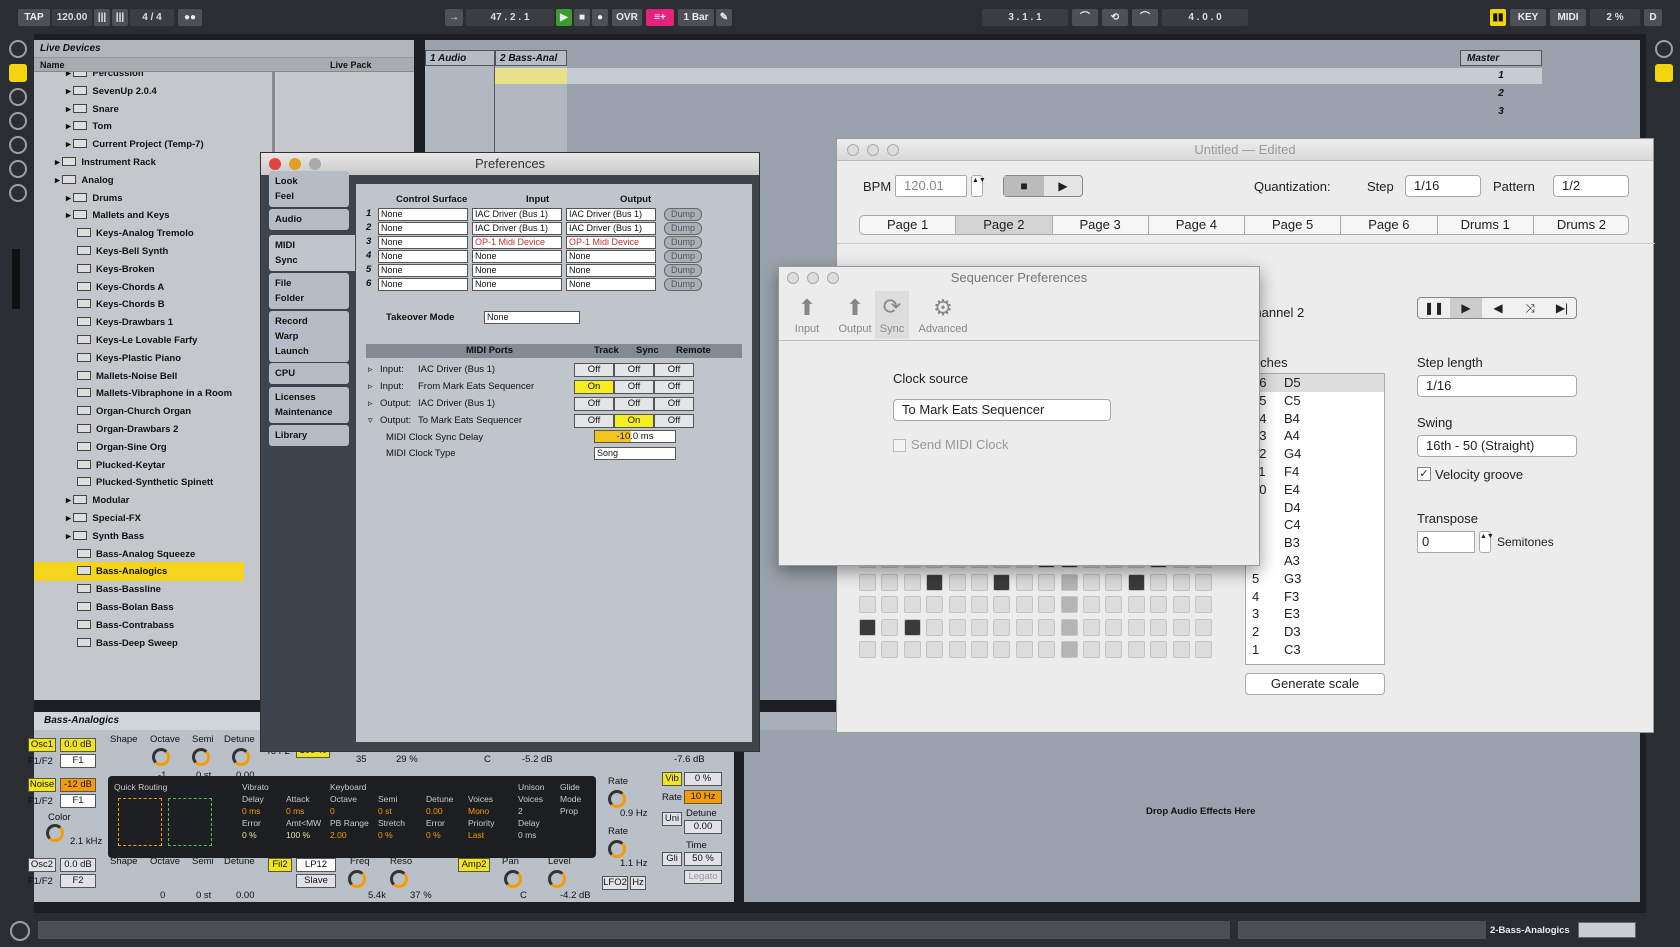 Image resolution: width=1680 pixels, height=947 pixels. What do you see at coordinates (42, 745) in the screenshot?
I see `osc1-toggle: Osc1` at bounding box center [42, 745].